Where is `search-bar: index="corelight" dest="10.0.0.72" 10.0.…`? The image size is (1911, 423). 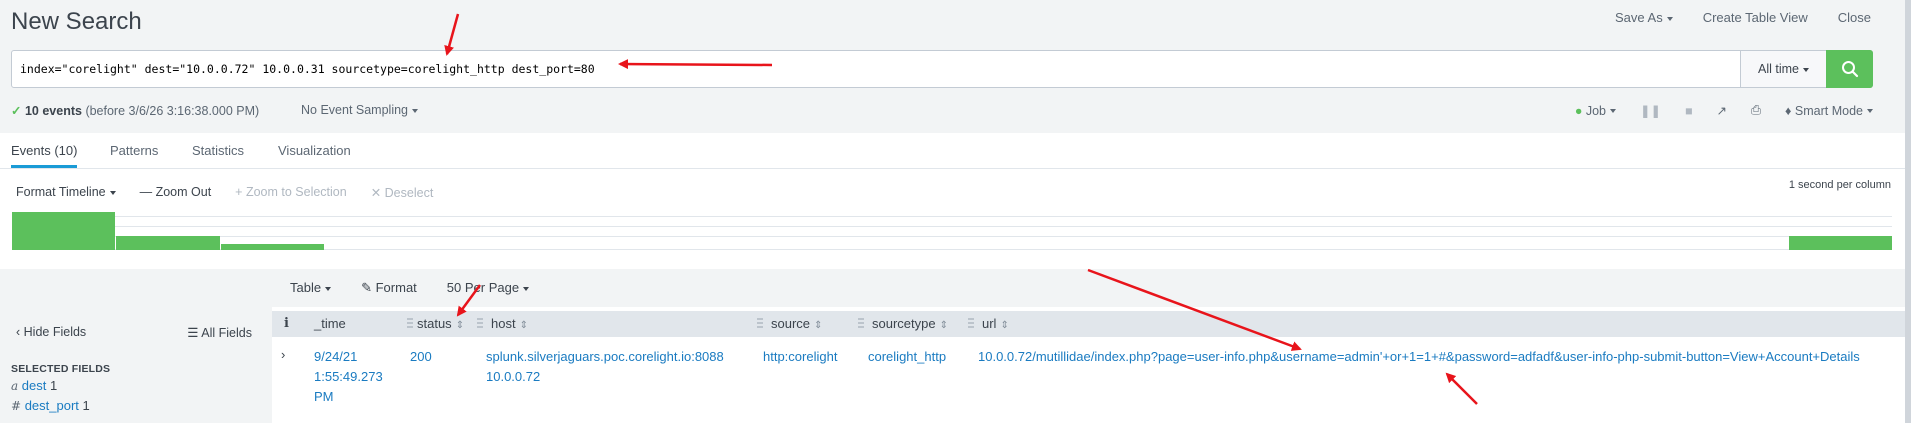
search-bar: index="corelight" dest="10.0.0.72" 10.0.… is located at coordinates (942, 69).